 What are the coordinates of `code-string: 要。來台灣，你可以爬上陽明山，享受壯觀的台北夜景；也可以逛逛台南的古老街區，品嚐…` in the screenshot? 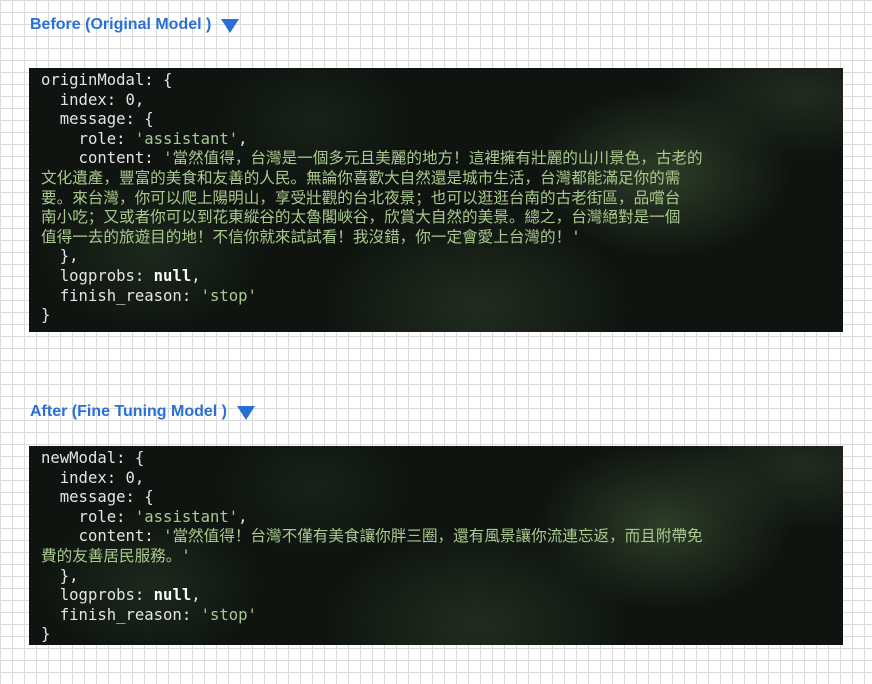 It's located at (361, 197).